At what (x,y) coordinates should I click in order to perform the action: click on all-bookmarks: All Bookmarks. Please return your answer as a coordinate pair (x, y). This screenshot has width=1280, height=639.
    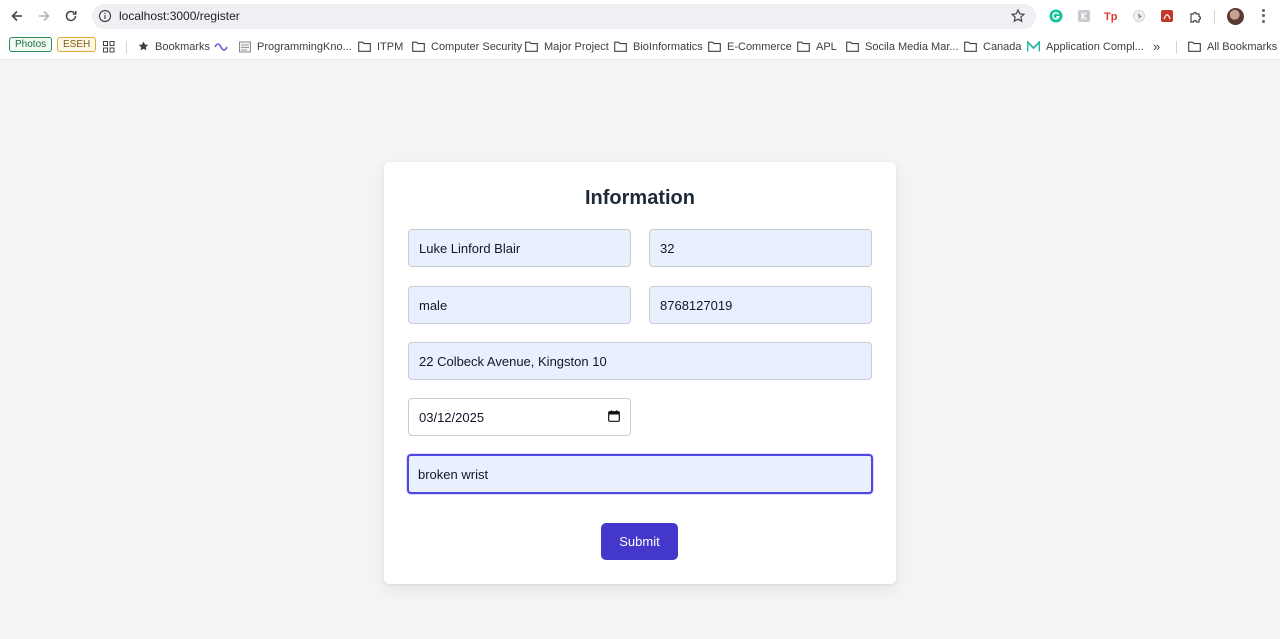
    Looking at the image, I should click on (1232, 46).